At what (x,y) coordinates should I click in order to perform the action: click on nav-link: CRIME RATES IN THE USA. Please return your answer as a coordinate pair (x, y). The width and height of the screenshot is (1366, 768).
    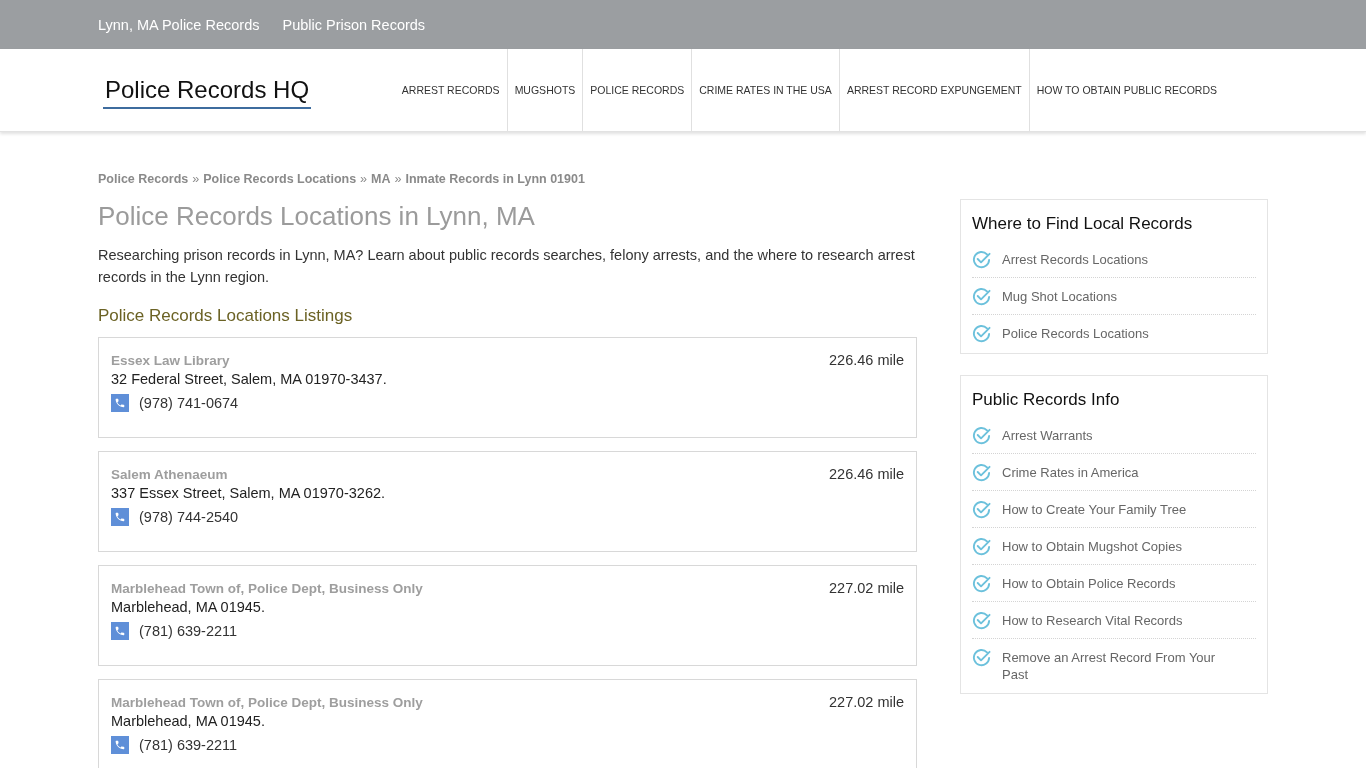
    Looking at the image, I should click on (765, 90).